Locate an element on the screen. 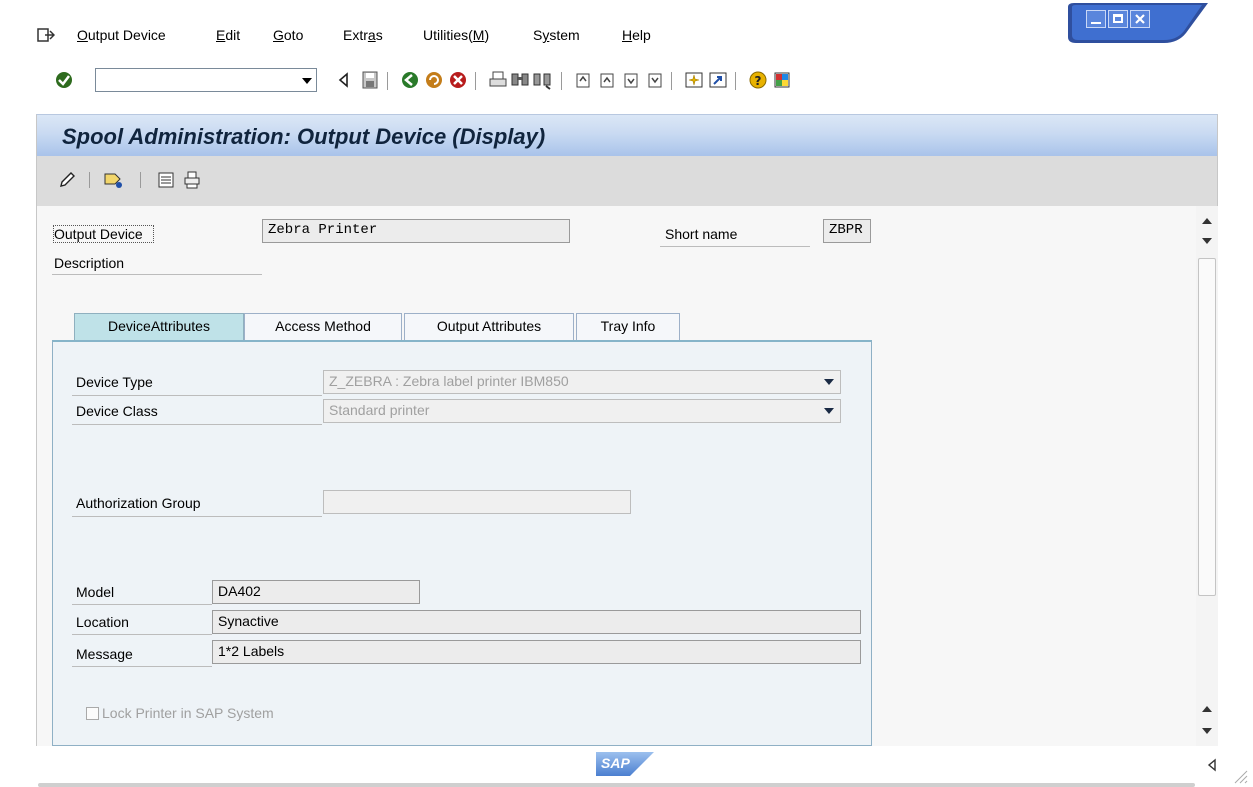 Image resolution: width=1253 pixels, height=787 pixels. scrollbar-thumb is located at coordinates (1207, 427).